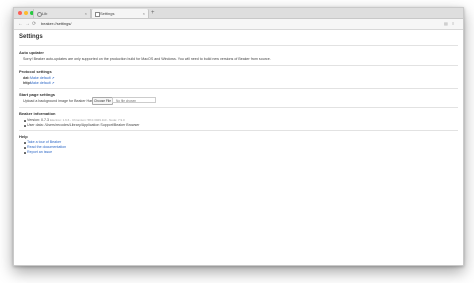  What do you see at coordinates (42, 78) in the screenshot?
I see `make-default-dat-link: Make default ⇗` at bounding box center [42, 78].